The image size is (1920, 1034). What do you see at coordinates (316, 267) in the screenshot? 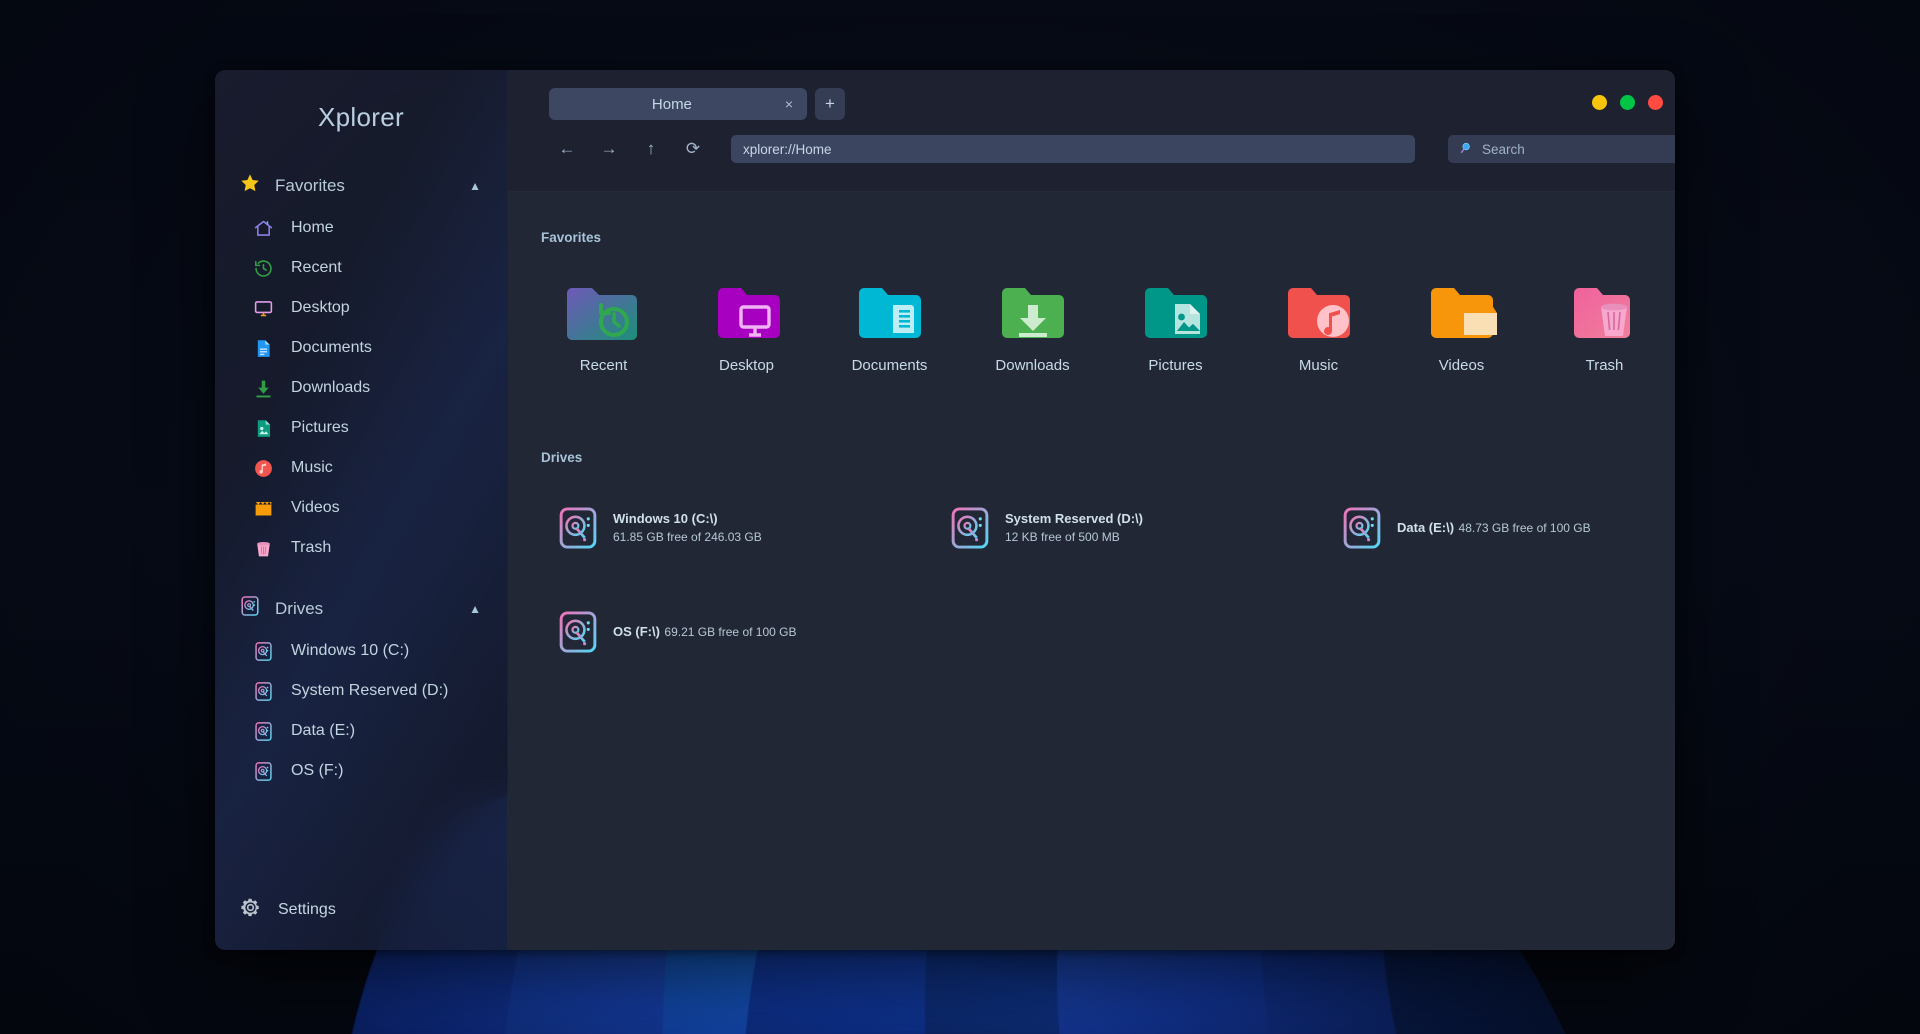
I see `sidebar-item-label: Recent` at bounding box center [316, 267].